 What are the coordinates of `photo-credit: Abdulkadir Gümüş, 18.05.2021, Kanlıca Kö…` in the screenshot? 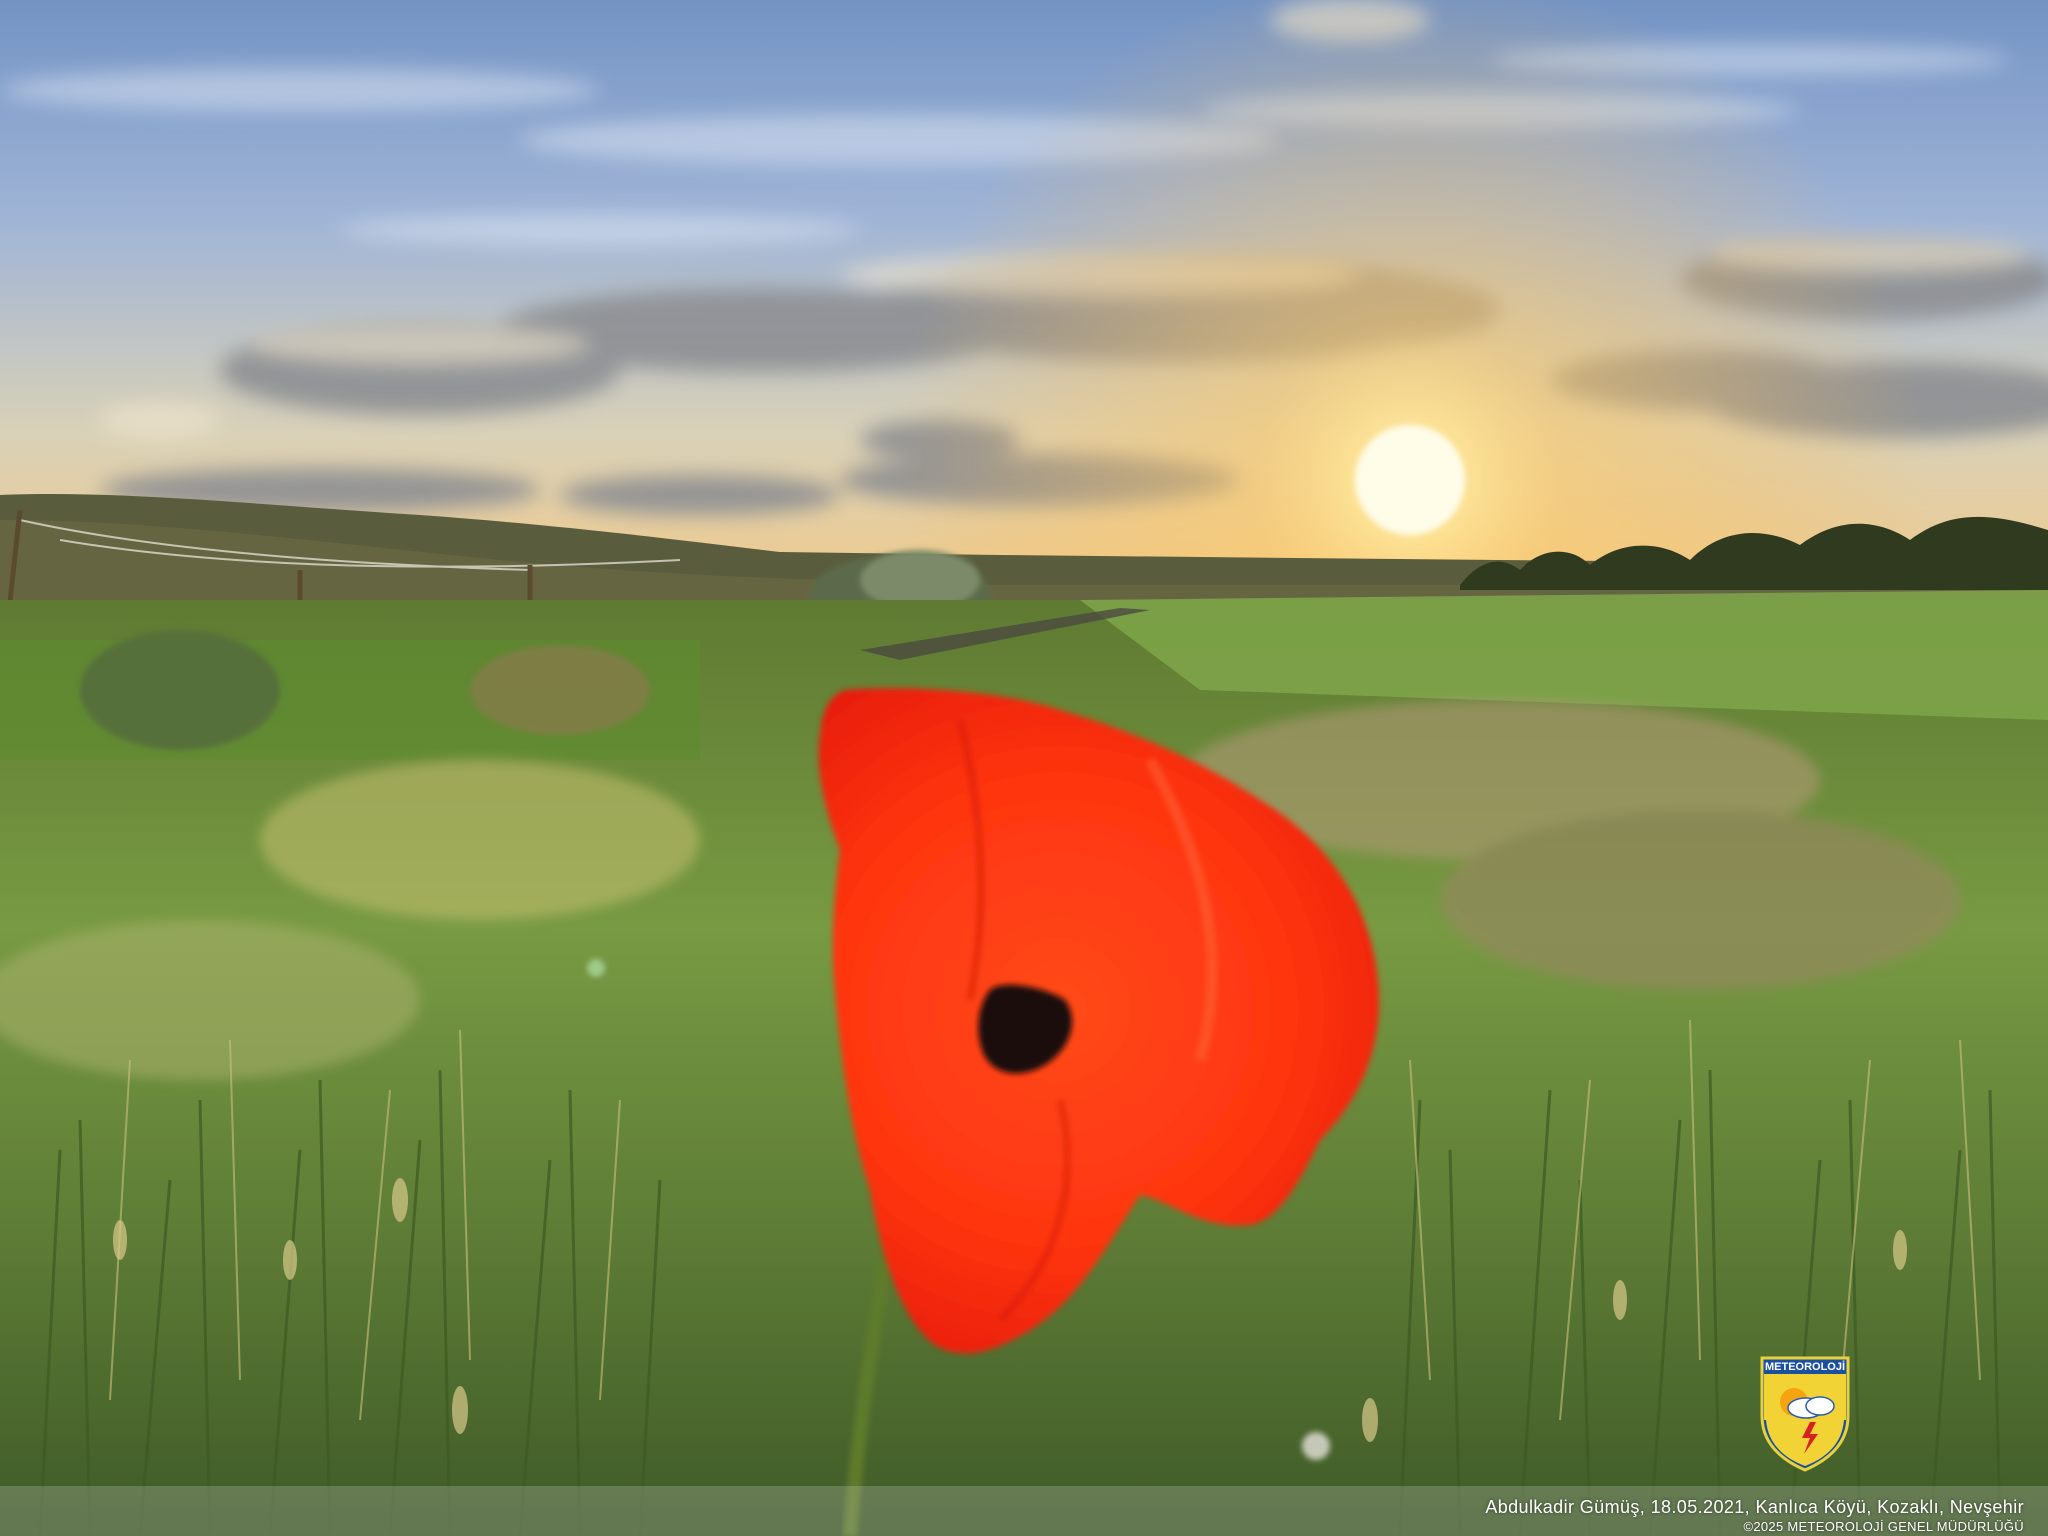 It's located at (1754, 1507).